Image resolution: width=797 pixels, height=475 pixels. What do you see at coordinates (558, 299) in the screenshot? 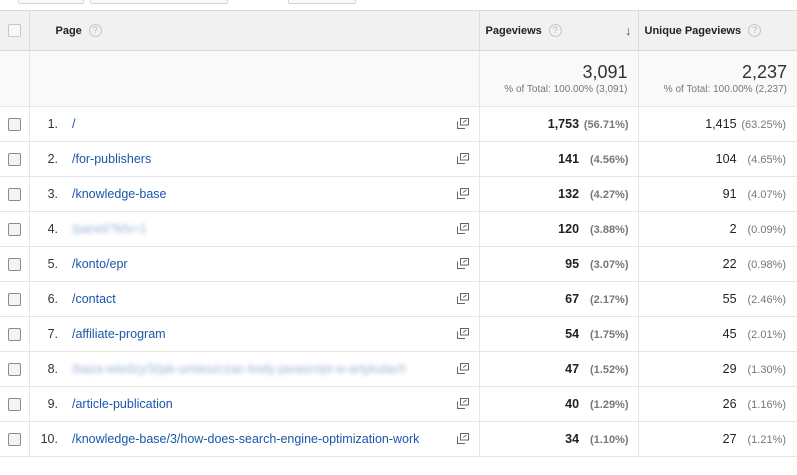
I see `pageviews-cell: 67 (2.17%)` at bounding box center [558, 299].